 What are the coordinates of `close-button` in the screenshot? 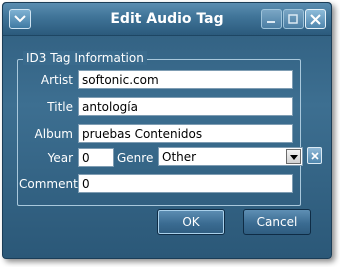 It's located at (315, 19).